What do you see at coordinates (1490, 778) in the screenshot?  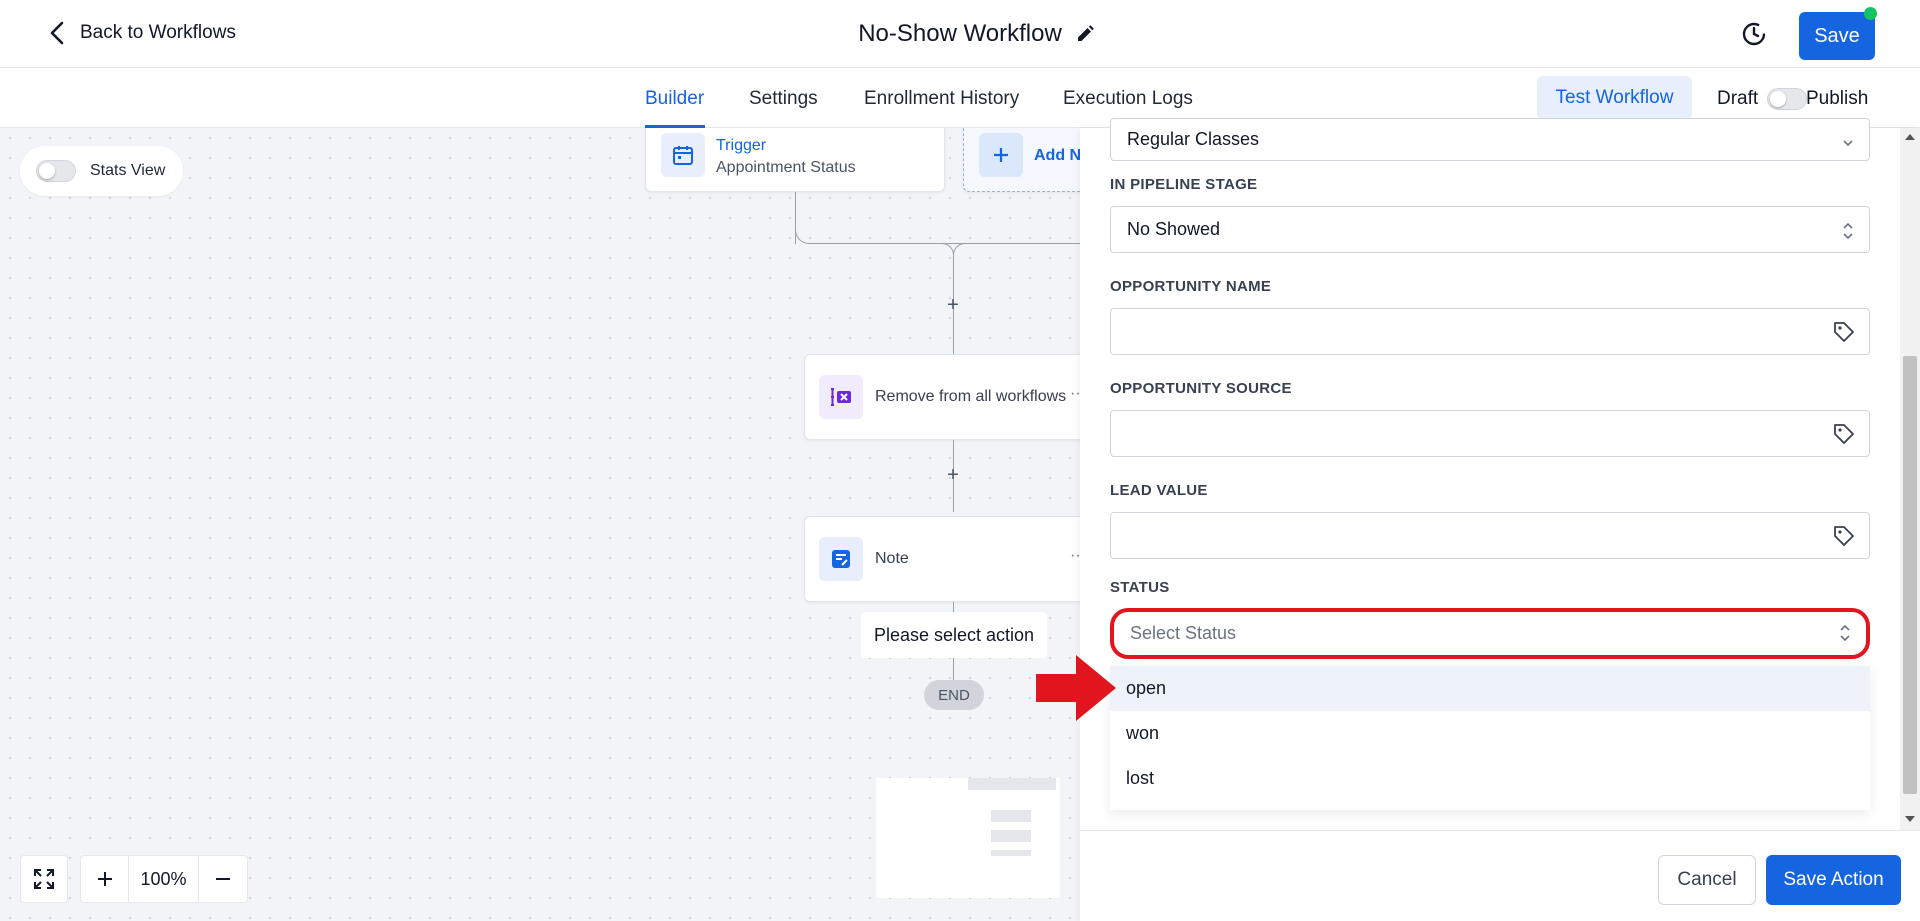 I see `status-option-lost: lost` at bounding box center [1490, 778].